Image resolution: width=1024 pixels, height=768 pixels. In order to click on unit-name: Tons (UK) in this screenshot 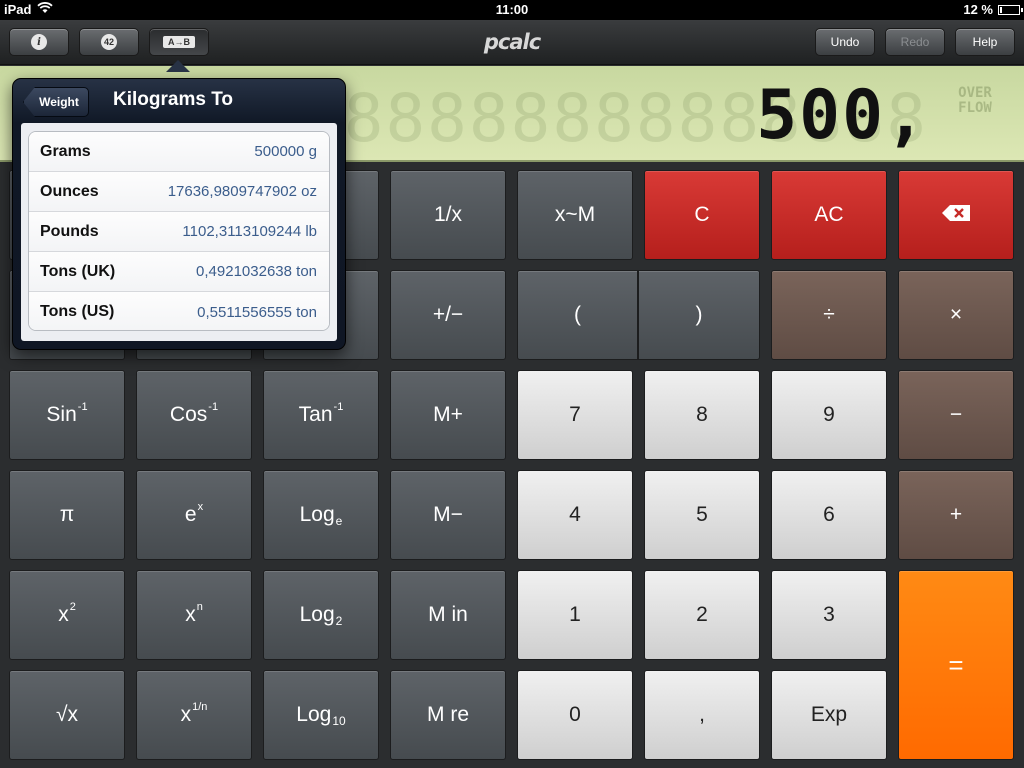, I will do `click(78, 271)`.